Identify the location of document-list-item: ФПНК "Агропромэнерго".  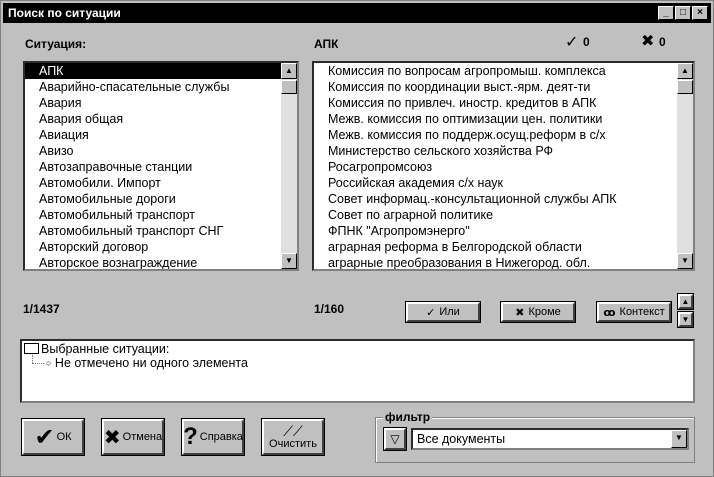
(495, 231).